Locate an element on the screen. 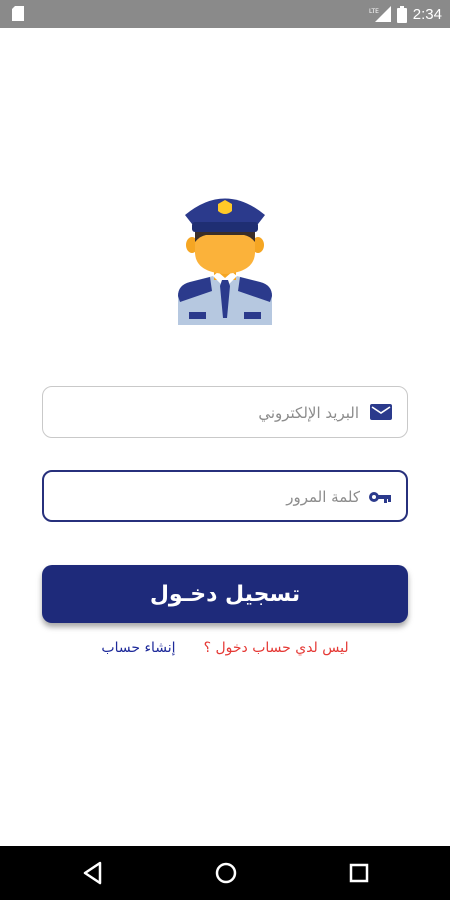 This screenshot has height=900, width=450. back-icon is located at coordinates (93, 873).